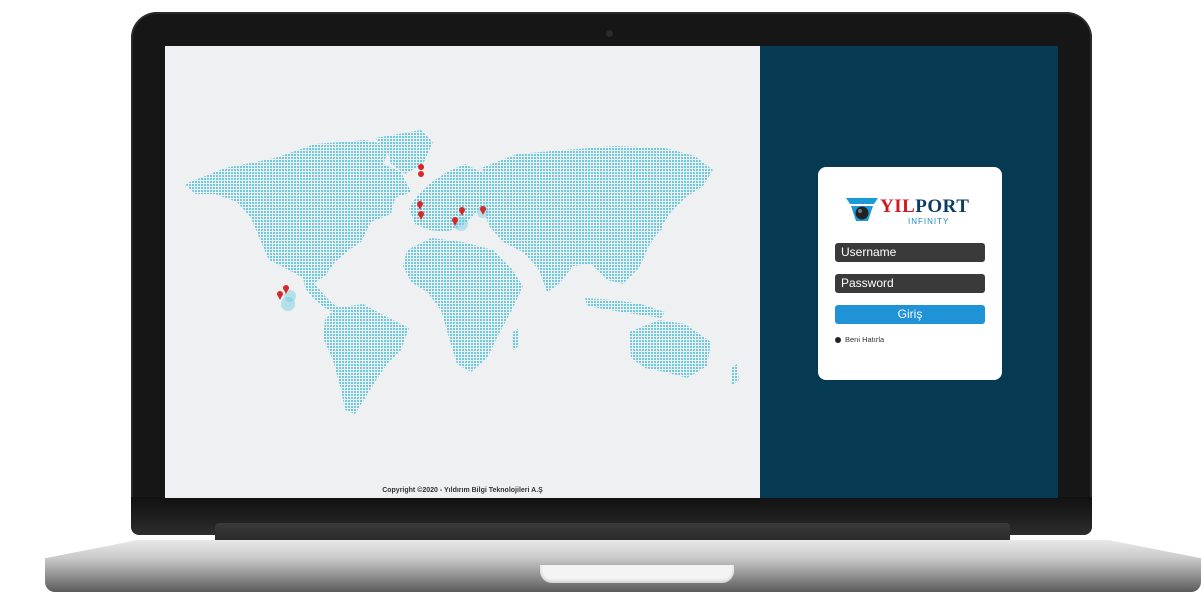  I want to click on remember-label: Beni Hatırla, so click(865, 339).